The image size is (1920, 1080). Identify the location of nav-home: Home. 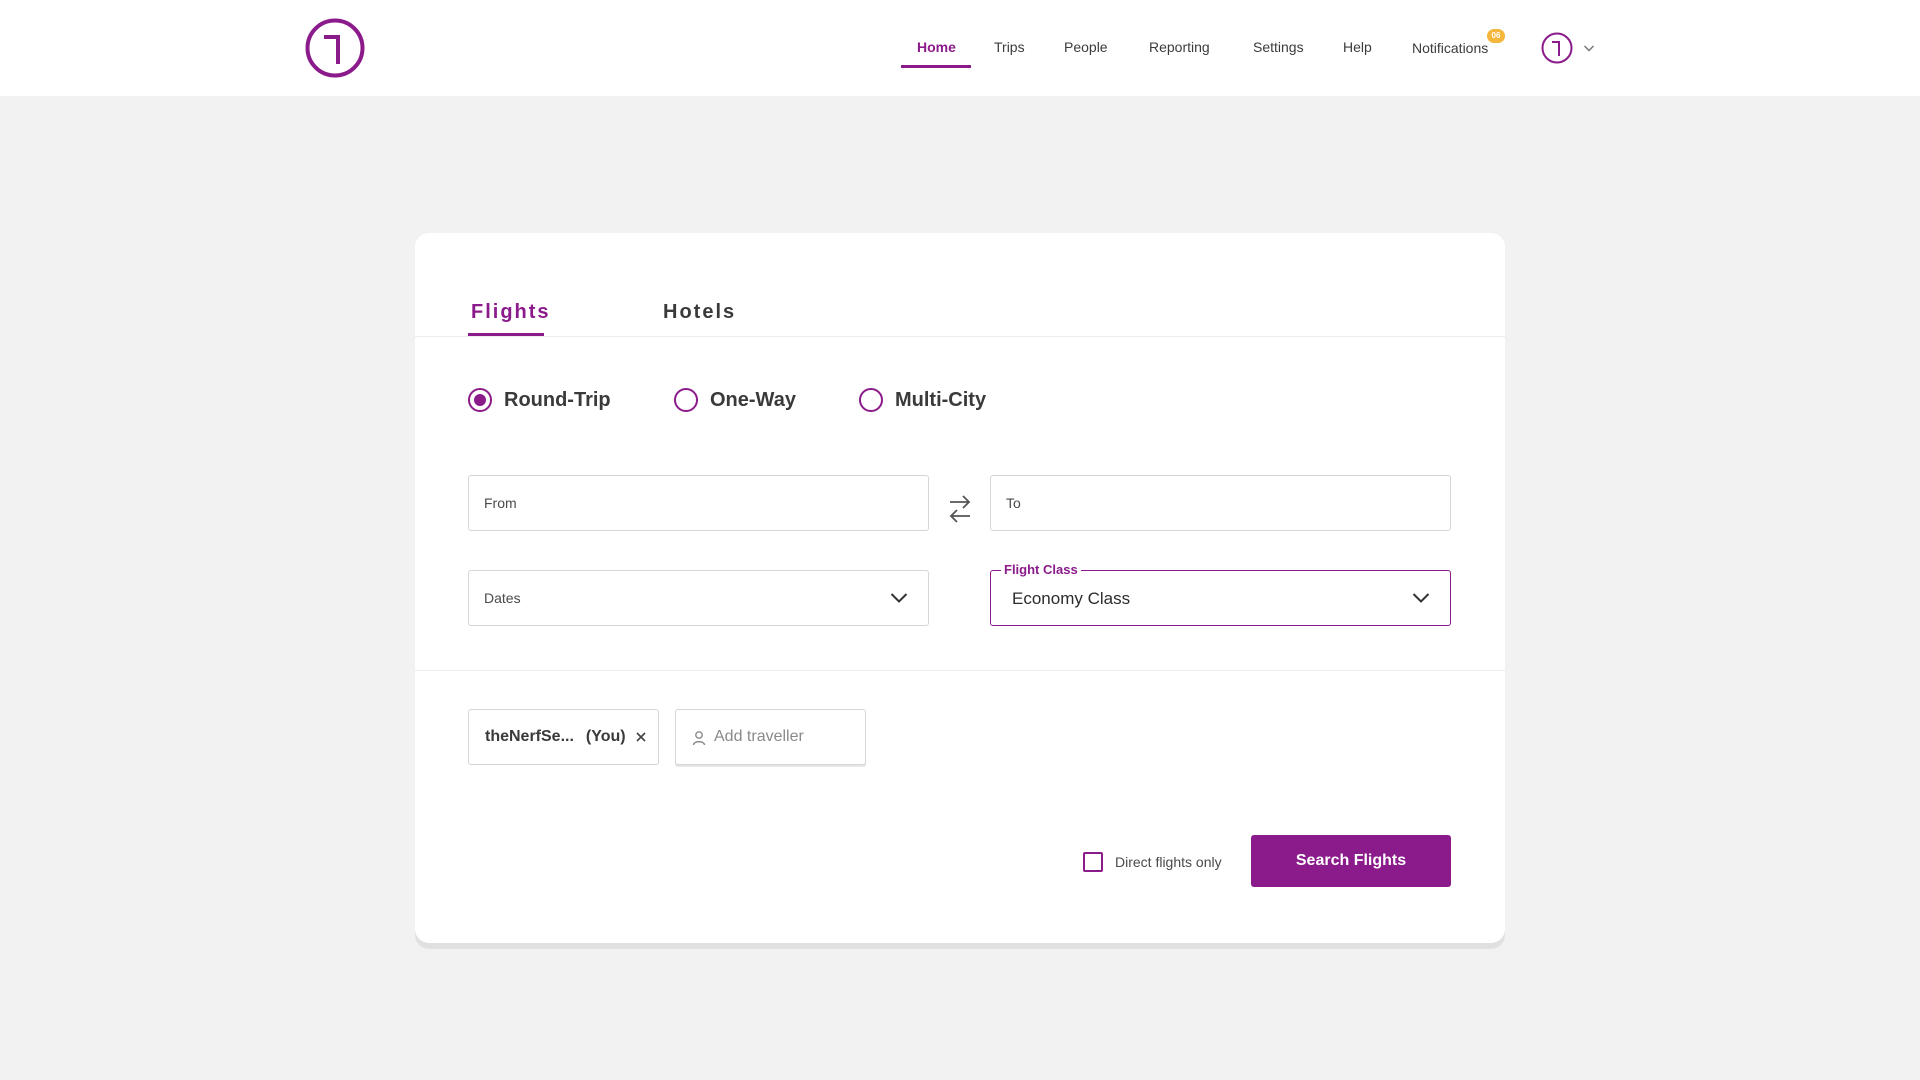
(936, 34).